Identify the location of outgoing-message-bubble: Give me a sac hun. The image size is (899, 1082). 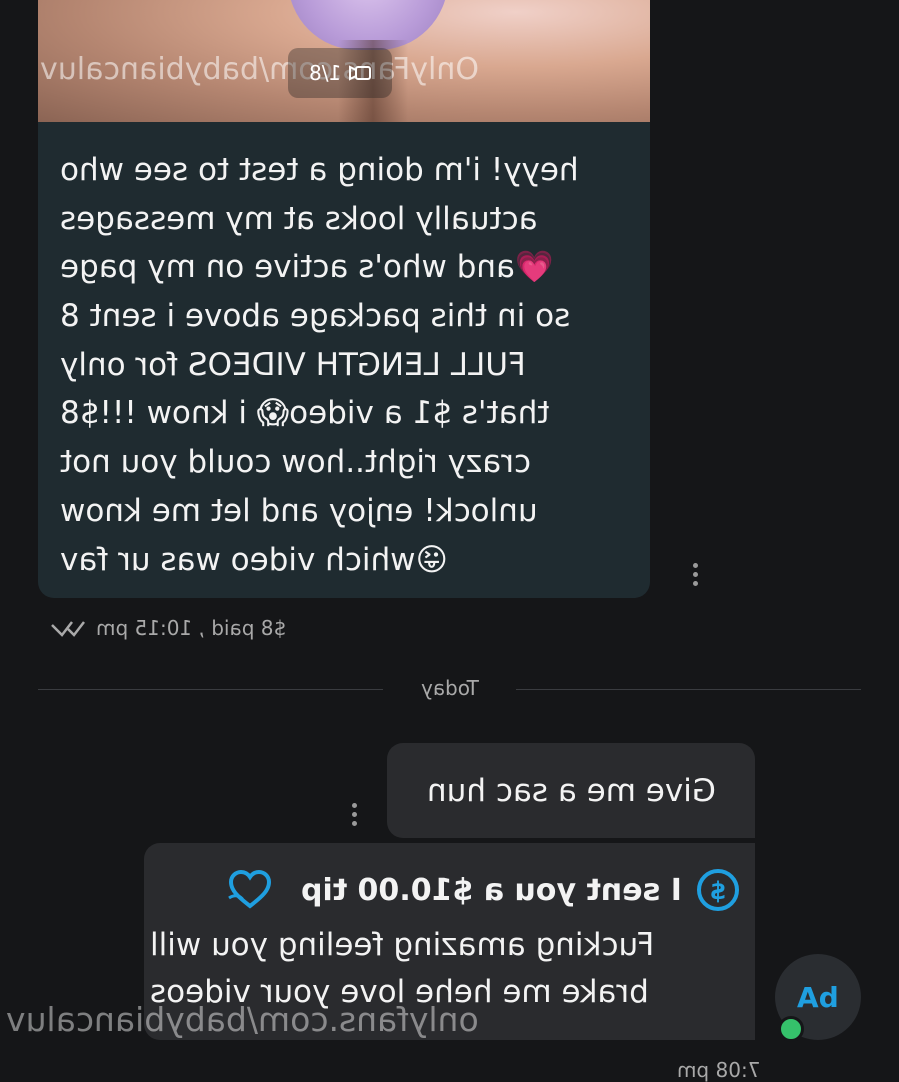
(571, 790).